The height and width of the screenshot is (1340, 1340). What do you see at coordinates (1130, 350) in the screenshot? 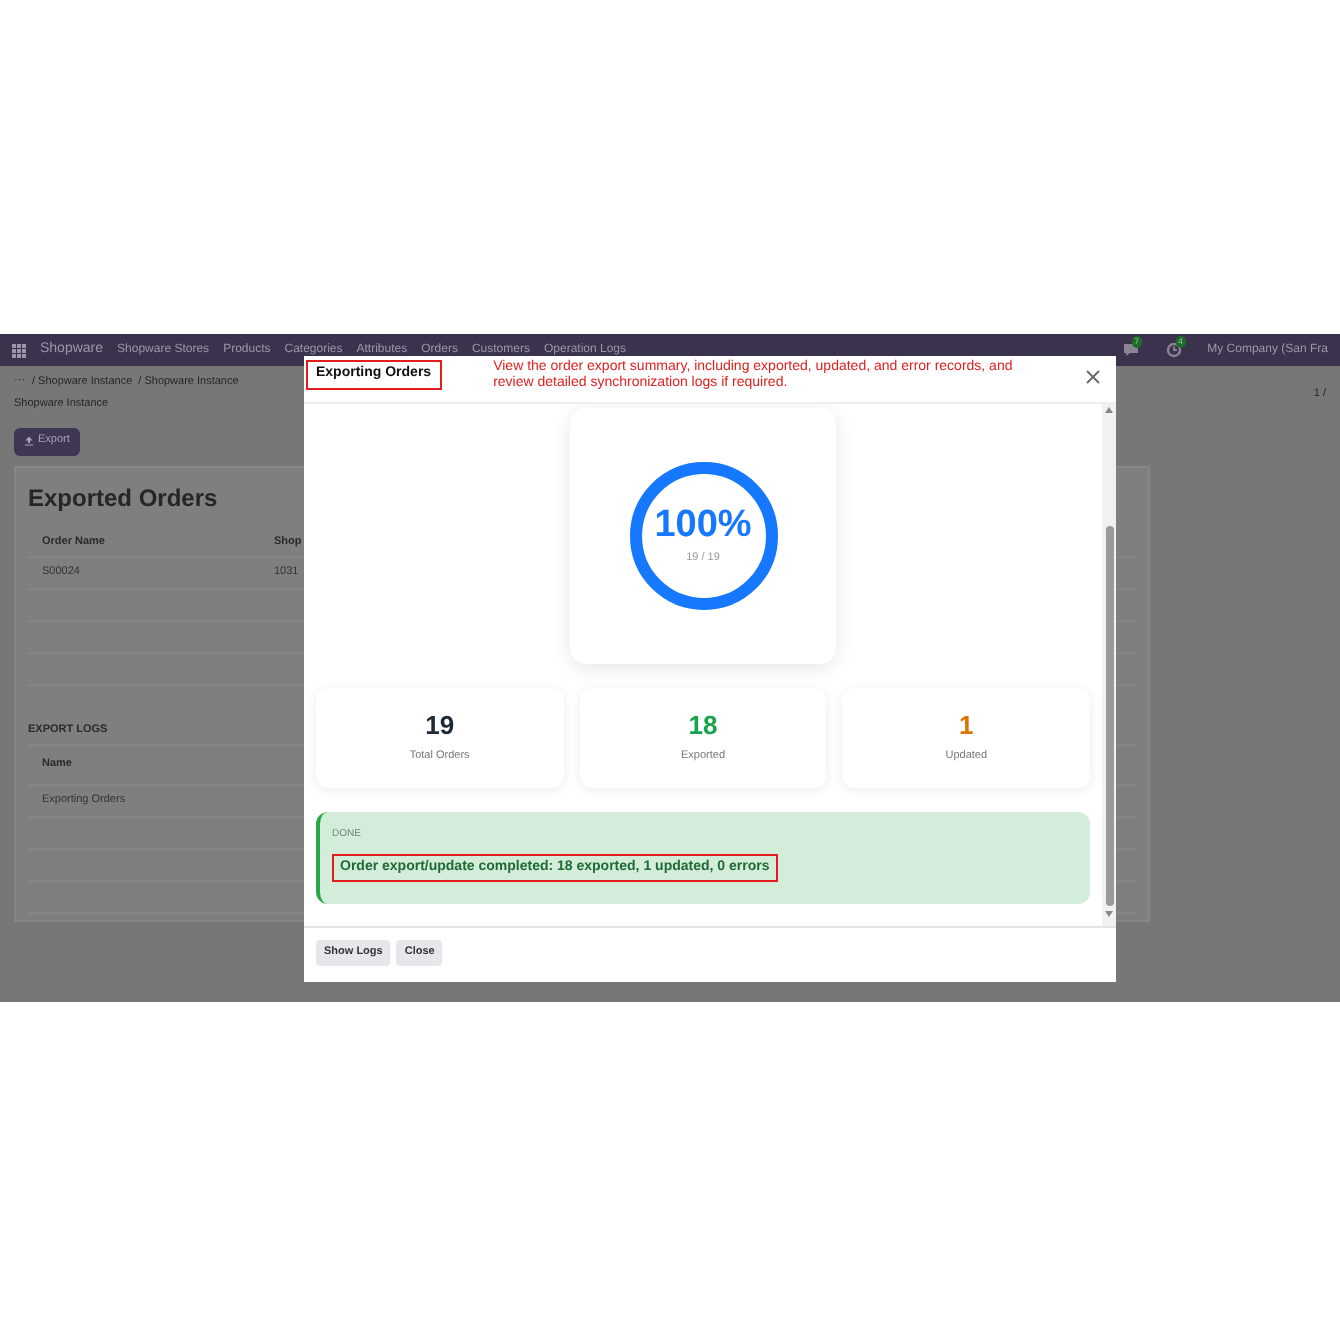
I see `chat-icon` at bounding box center [1130, 350].